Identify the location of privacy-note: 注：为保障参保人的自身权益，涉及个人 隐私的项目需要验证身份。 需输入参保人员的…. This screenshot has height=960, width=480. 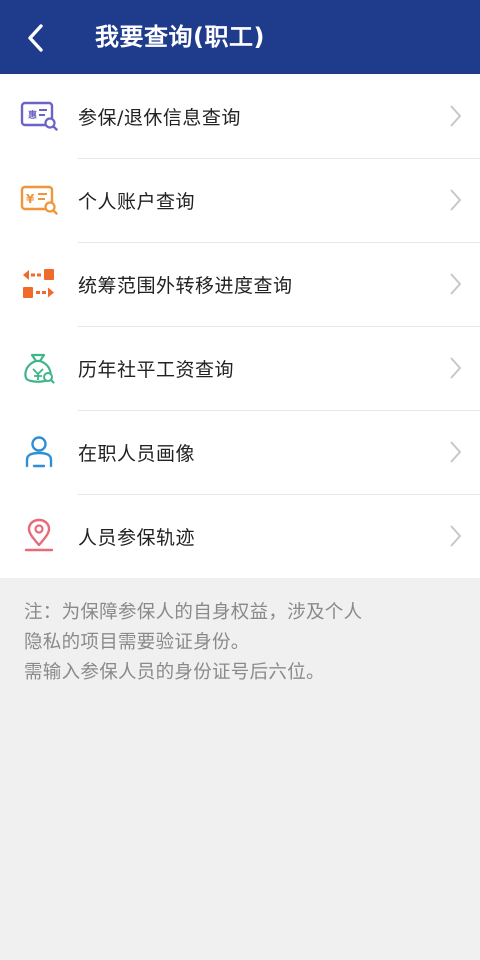
(240, 633).